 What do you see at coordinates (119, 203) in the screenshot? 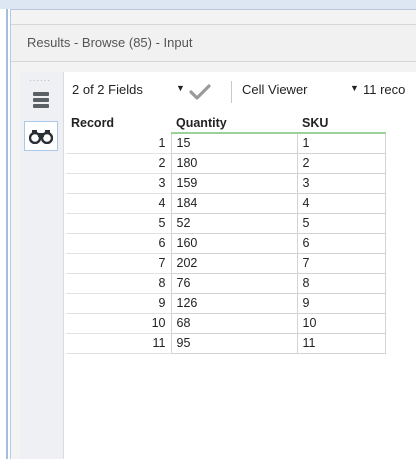
I see `record-number: 4` at bounding box center [119, 203].